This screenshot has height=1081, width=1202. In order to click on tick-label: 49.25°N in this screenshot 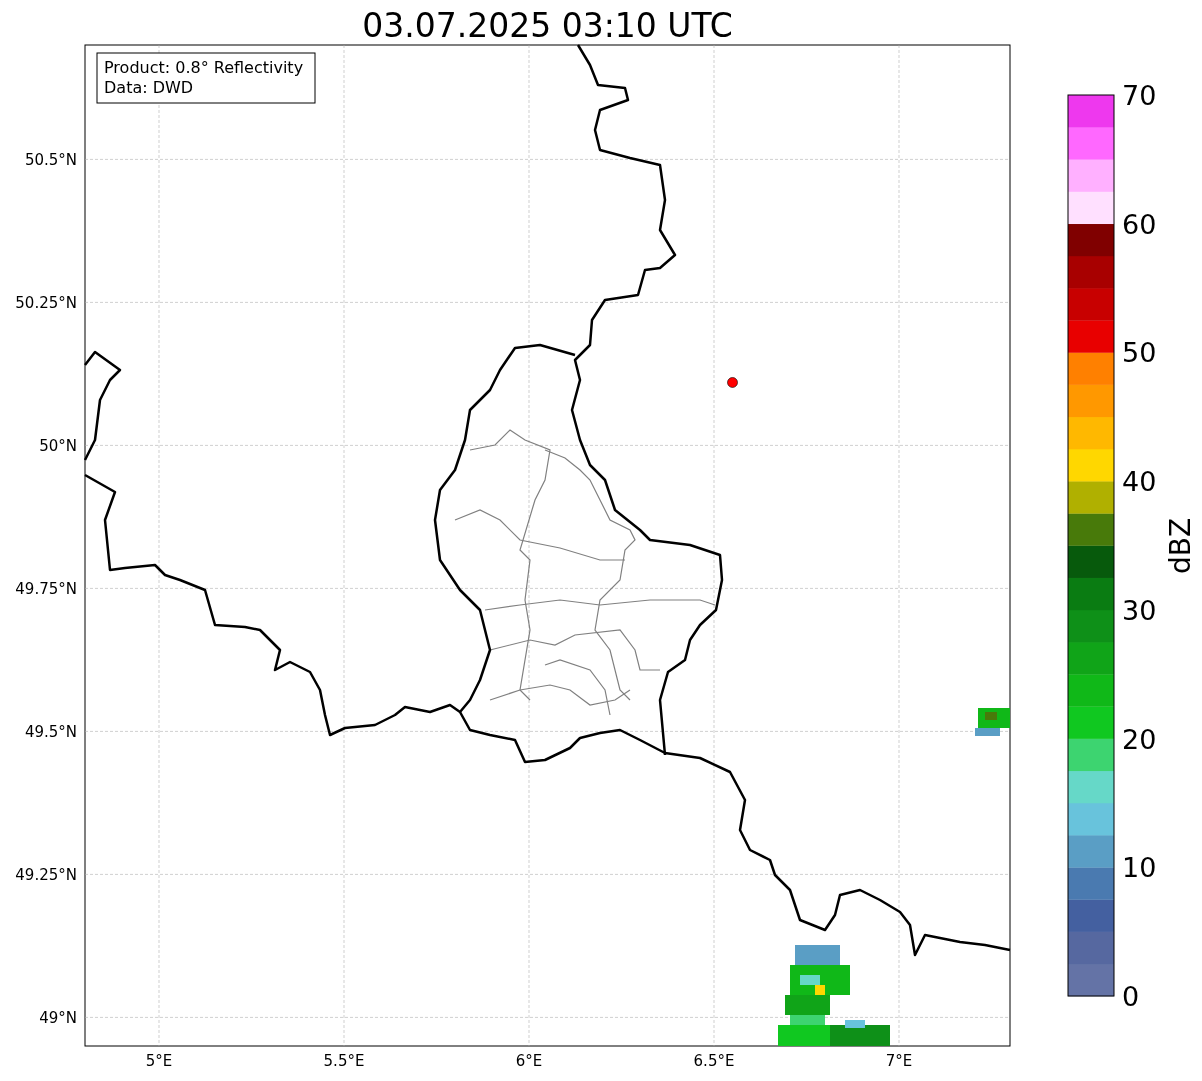, I will do `click(46, 875)`.